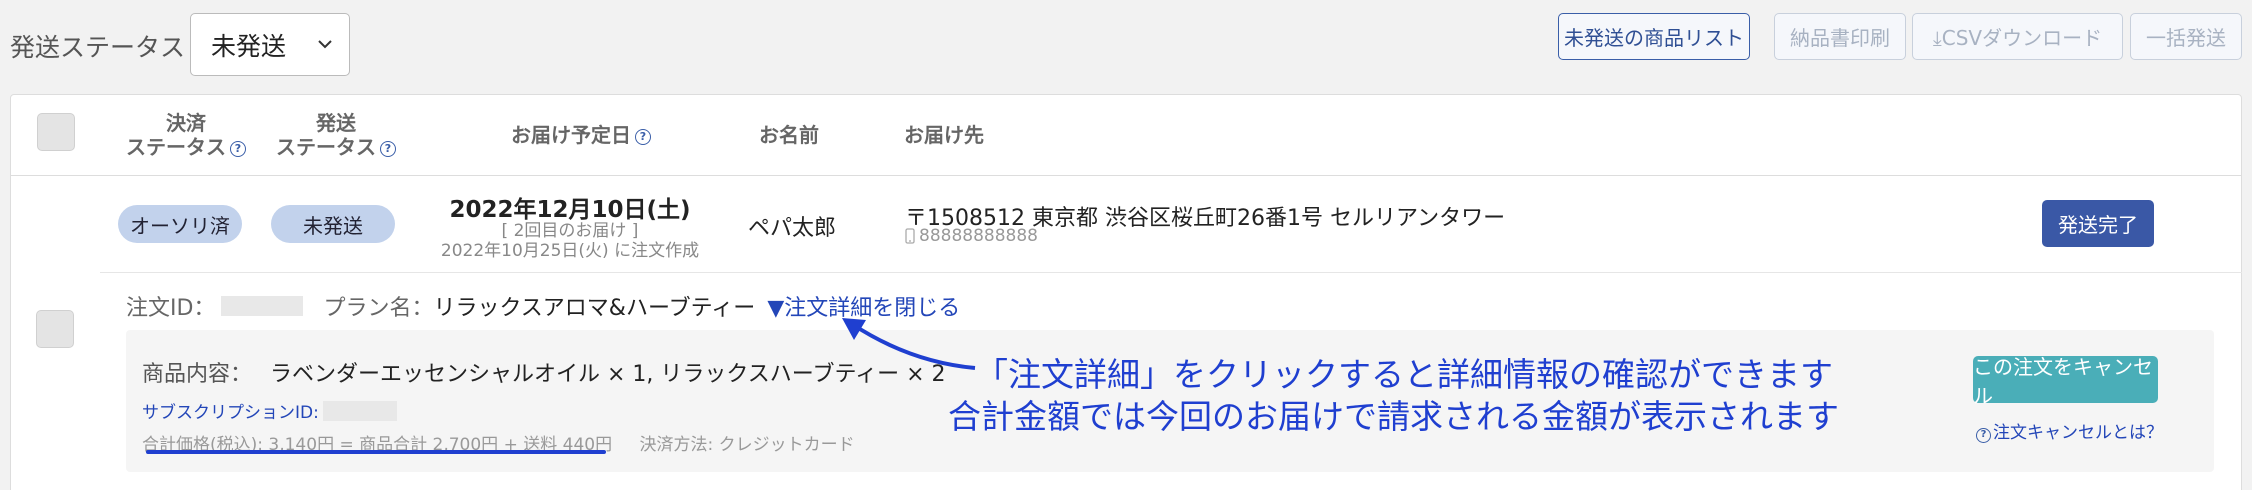  Describe the element at coordinates (1654, 36) in the screenshot. I see `unshipped-list-button: 未発送の商品リスト` at that location.